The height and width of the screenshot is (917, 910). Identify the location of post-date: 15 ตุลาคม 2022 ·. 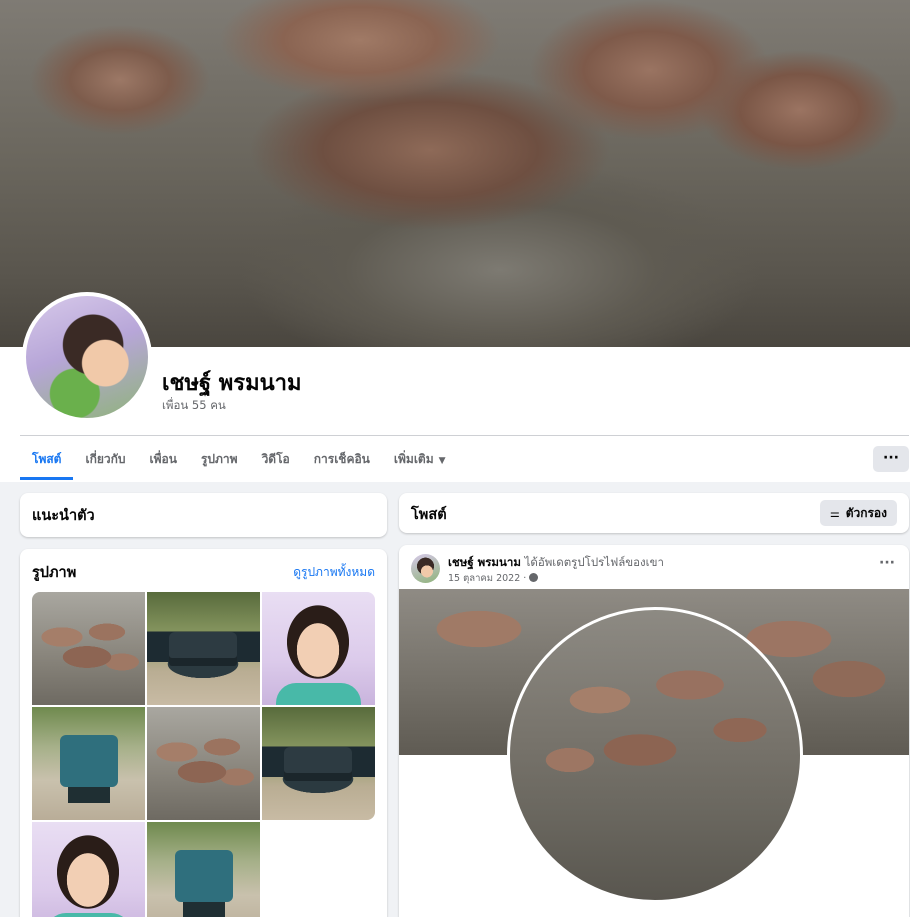
(487, 578).